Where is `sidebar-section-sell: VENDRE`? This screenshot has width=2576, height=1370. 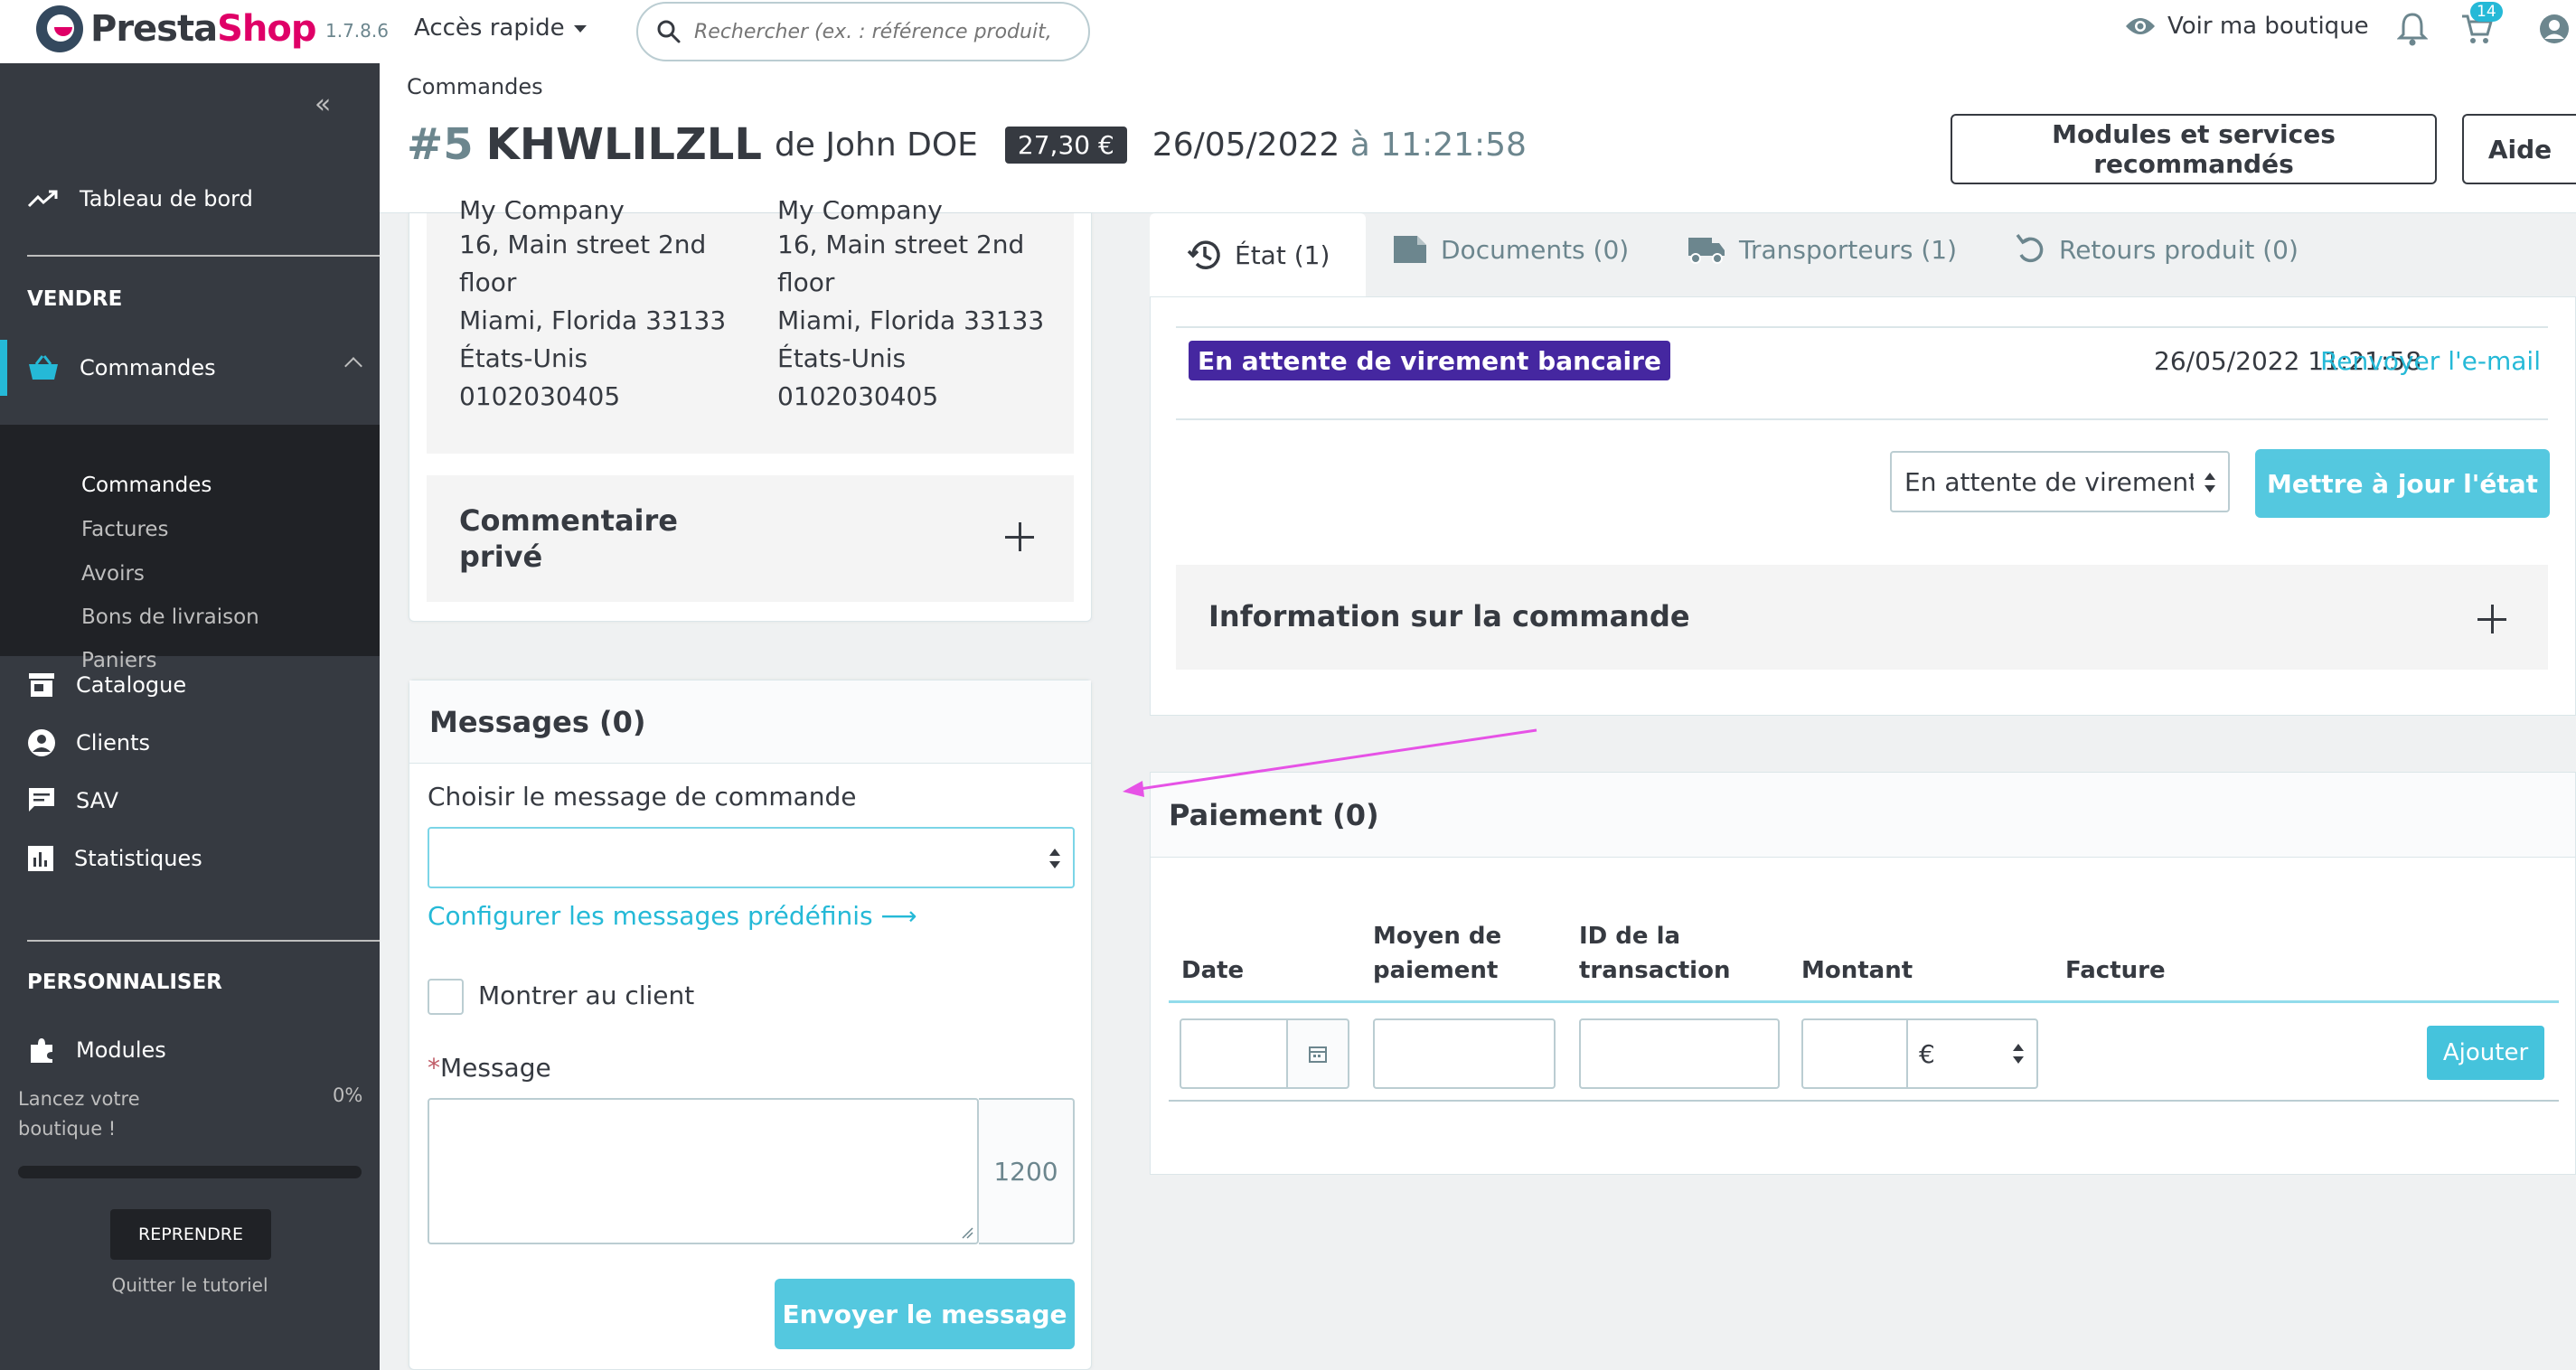
sidebar-section-sell: VENDRE is located at coordinates (75, 299).